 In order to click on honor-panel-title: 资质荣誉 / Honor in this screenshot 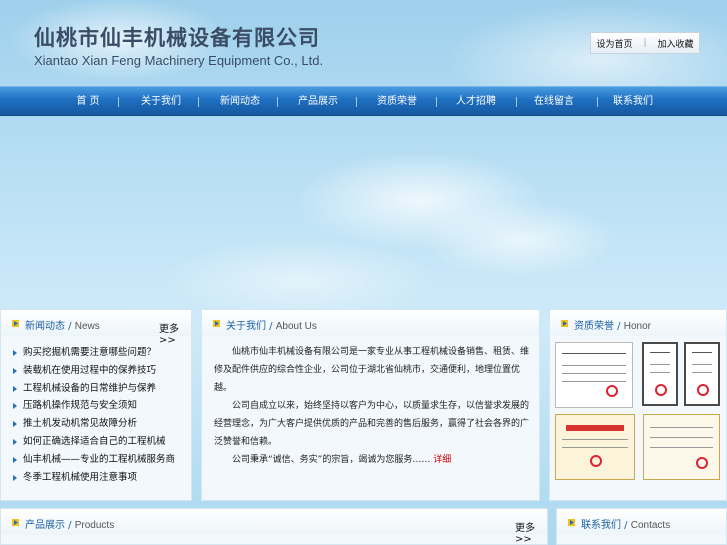, I will do `click(612, 326)`.